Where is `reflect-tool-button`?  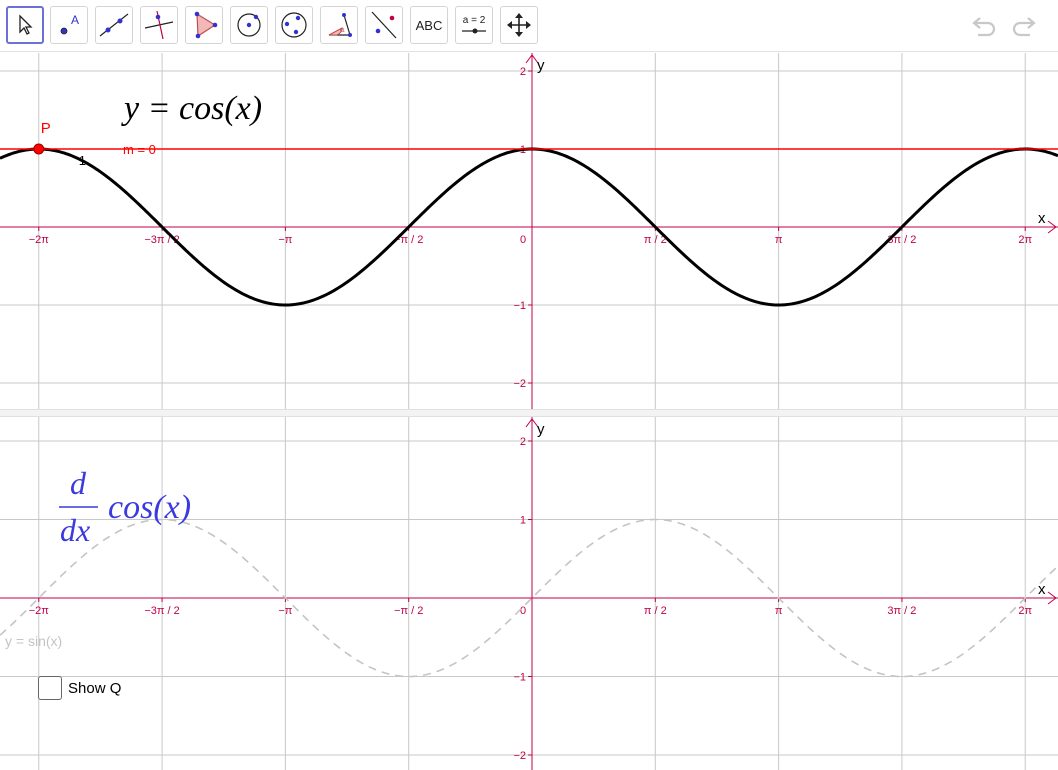
reflect-tool-button is located at coordinates (384, 25).